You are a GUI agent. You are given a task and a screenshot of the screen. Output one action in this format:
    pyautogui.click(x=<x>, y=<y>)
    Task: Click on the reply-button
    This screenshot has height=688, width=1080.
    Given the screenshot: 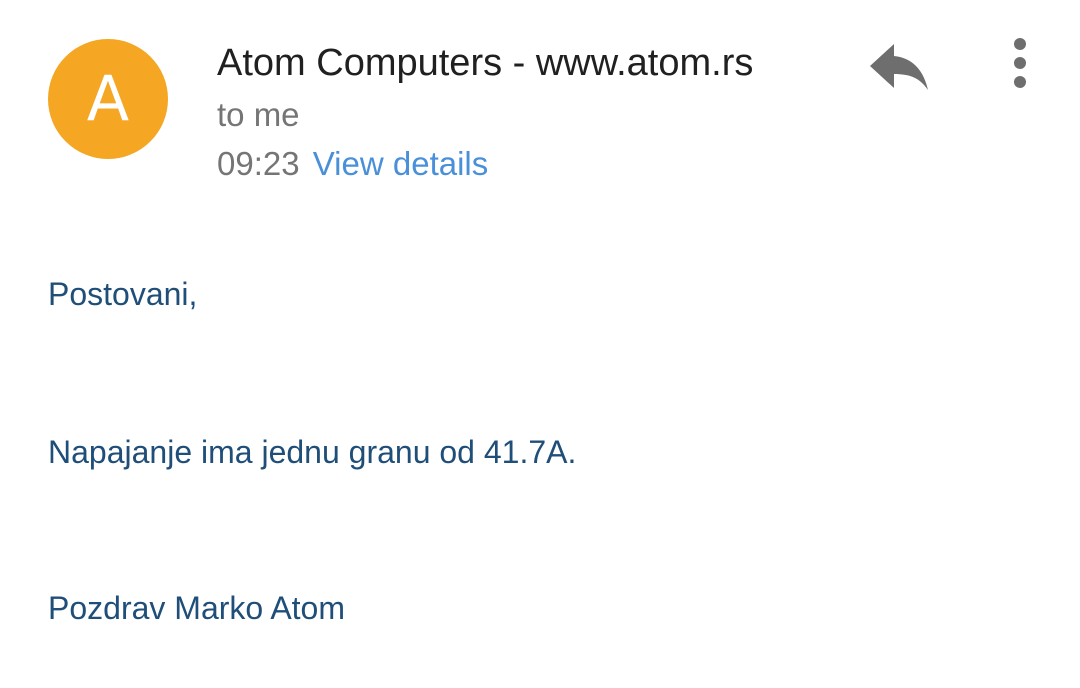 What is the action you would take?
    pyautogui.click(x=901, y=66)
    